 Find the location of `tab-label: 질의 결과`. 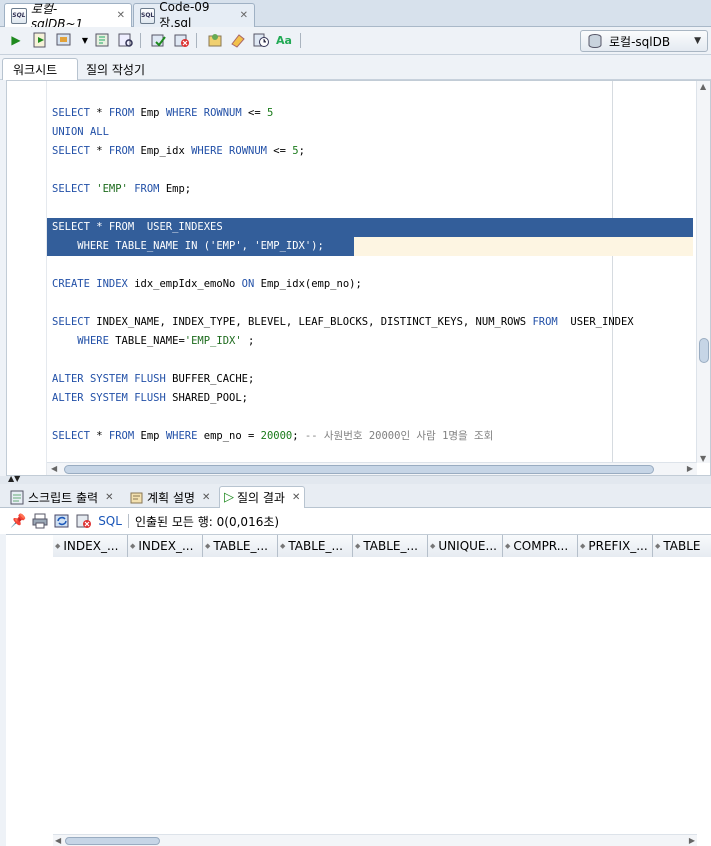

tab-label: 질의 결과 is located at coordinates (261, 498).